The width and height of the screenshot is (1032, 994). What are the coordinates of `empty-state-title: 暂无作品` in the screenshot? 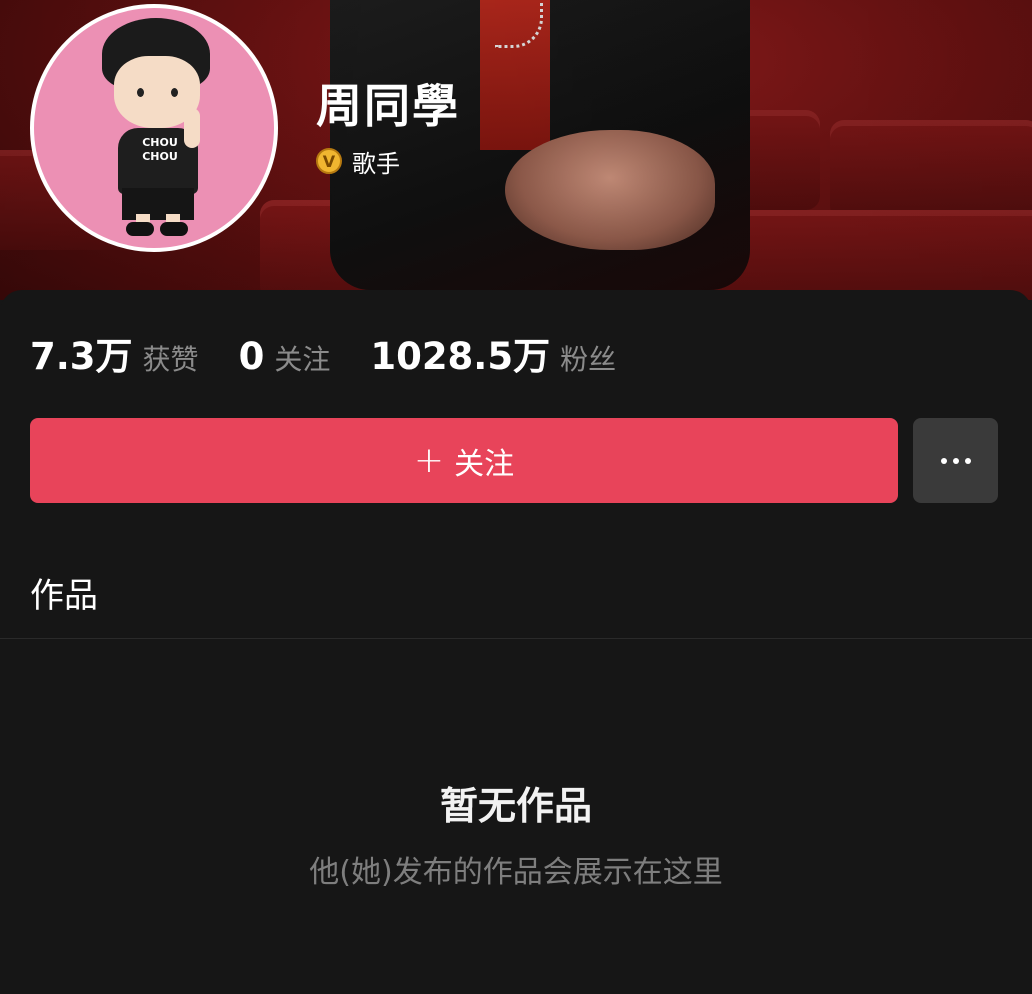 It's located at (515, 806).